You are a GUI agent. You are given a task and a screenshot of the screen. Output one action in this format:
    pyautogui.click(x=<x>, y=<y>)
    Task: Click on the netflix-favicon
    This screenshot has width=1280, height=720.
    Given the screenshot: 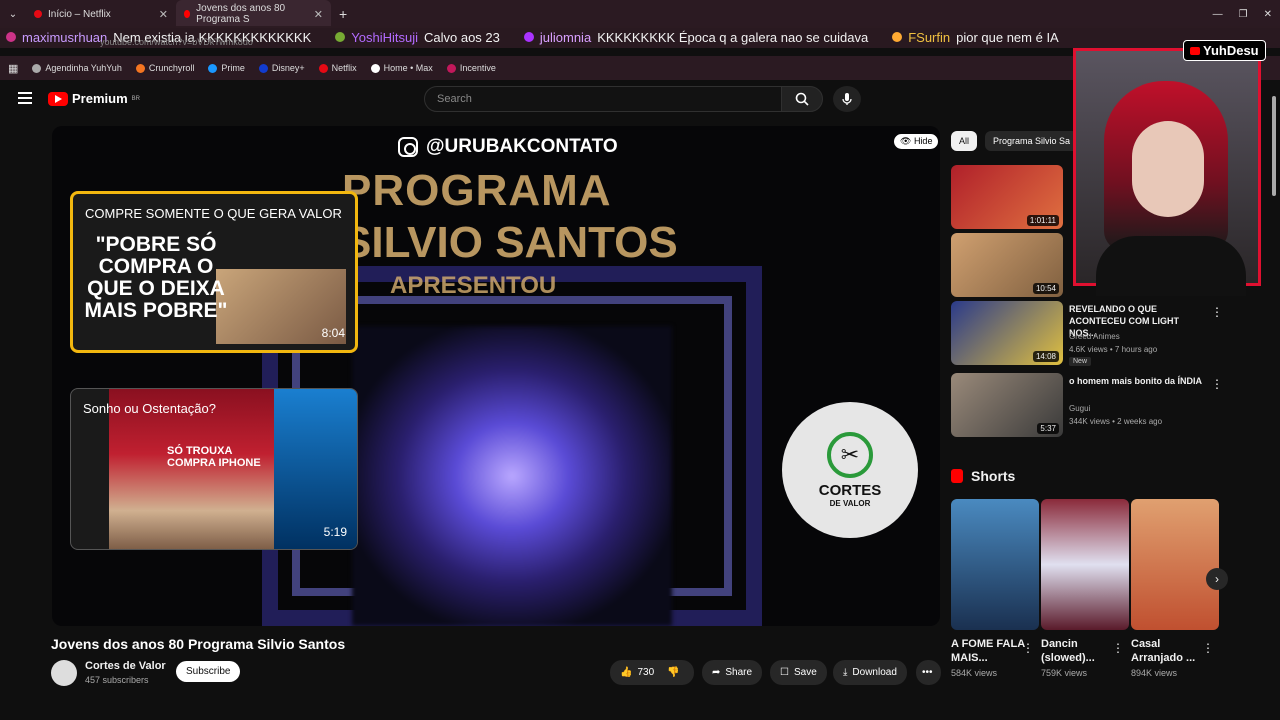 What is the action you would take?
    pyautogui.click(x=38, y=14)
    